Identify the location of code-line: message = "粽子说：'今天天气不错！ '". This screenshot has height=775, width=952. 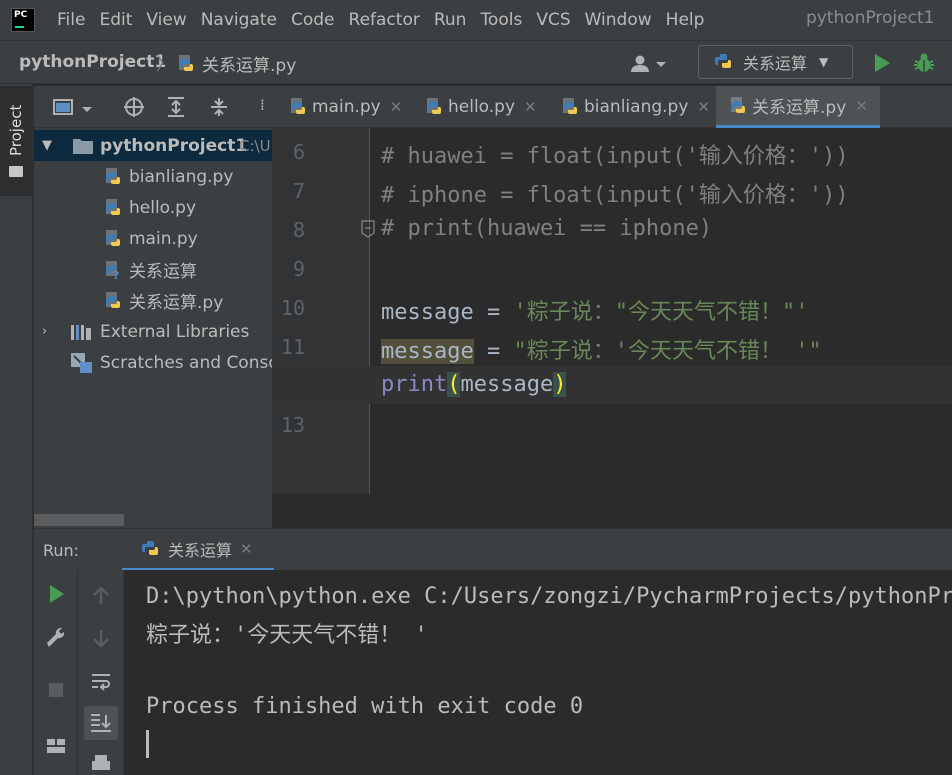
(601, 349).